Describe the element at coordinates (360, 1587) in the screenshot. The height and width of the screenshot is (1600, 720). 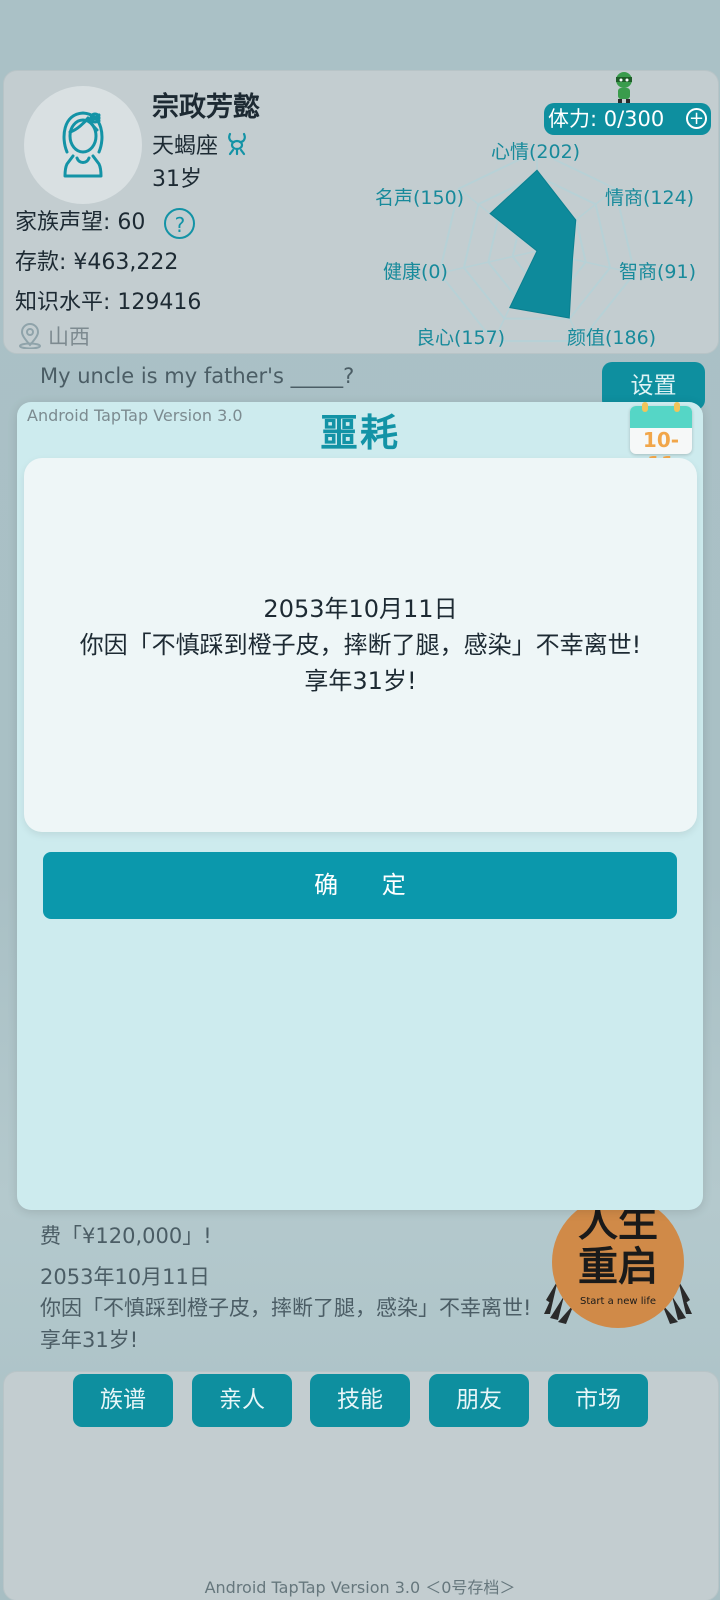
I see `footer-version: Android TapTap Version 3.0 ＜0号存档＞` at that location.